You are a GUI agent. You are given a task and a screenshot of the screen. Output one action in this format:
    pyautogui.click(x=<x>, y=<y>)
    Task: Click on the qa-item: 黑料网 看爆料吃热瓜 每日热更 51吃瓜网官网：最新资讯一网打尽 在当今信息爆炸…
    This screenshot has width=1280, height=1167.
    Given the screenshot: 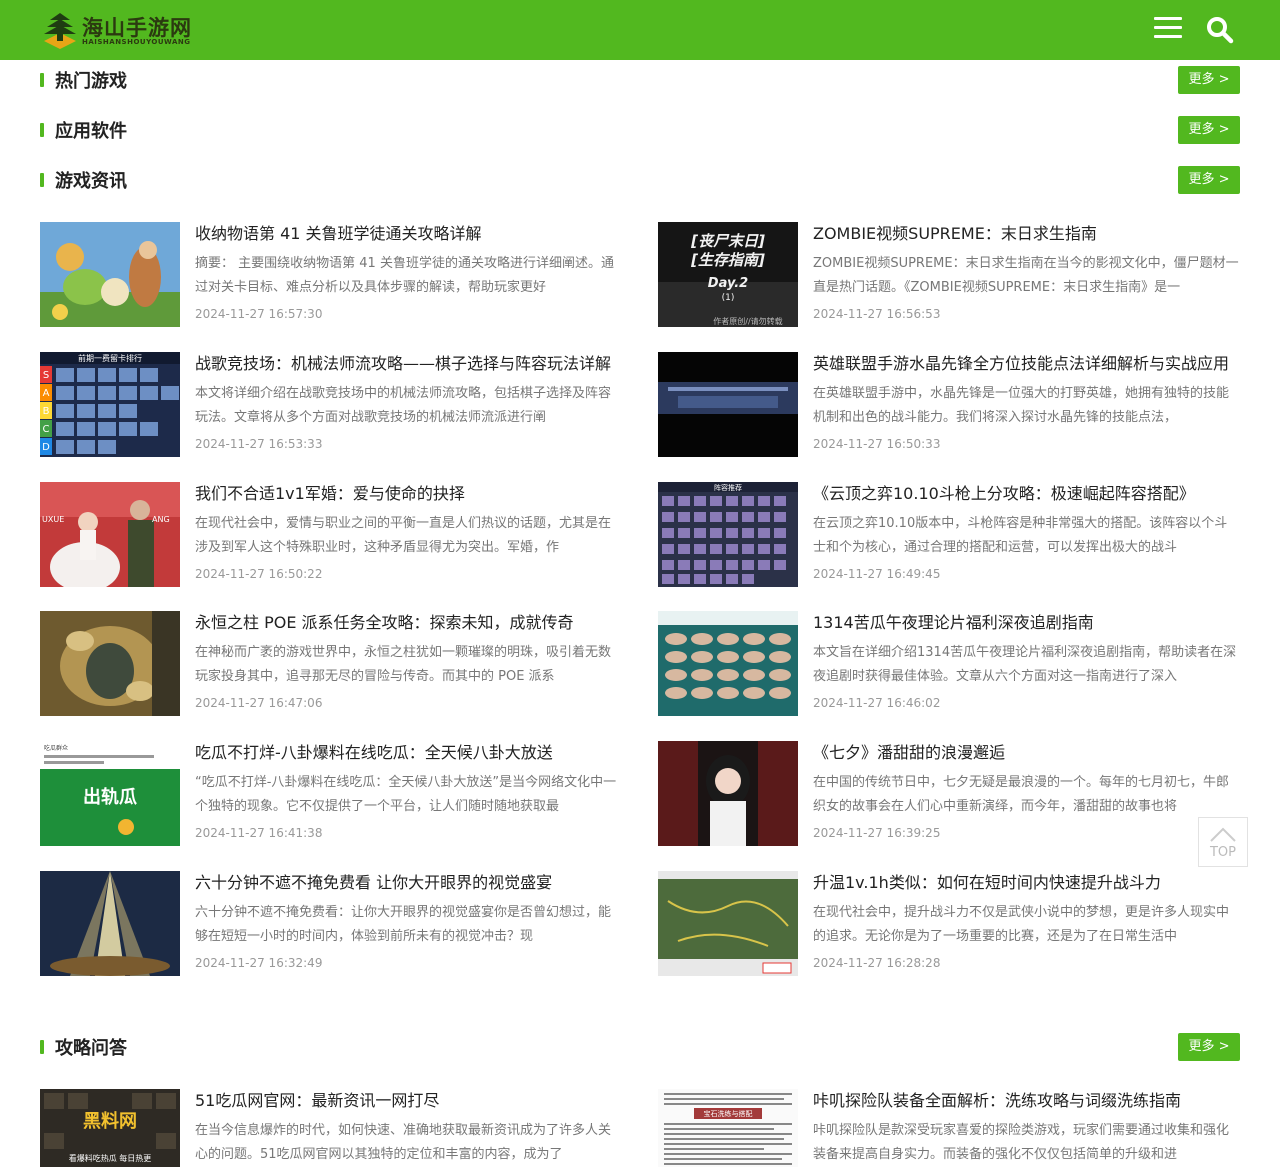 What is the action you would take?
    pyautogui.click(x=331, y=1128)
    